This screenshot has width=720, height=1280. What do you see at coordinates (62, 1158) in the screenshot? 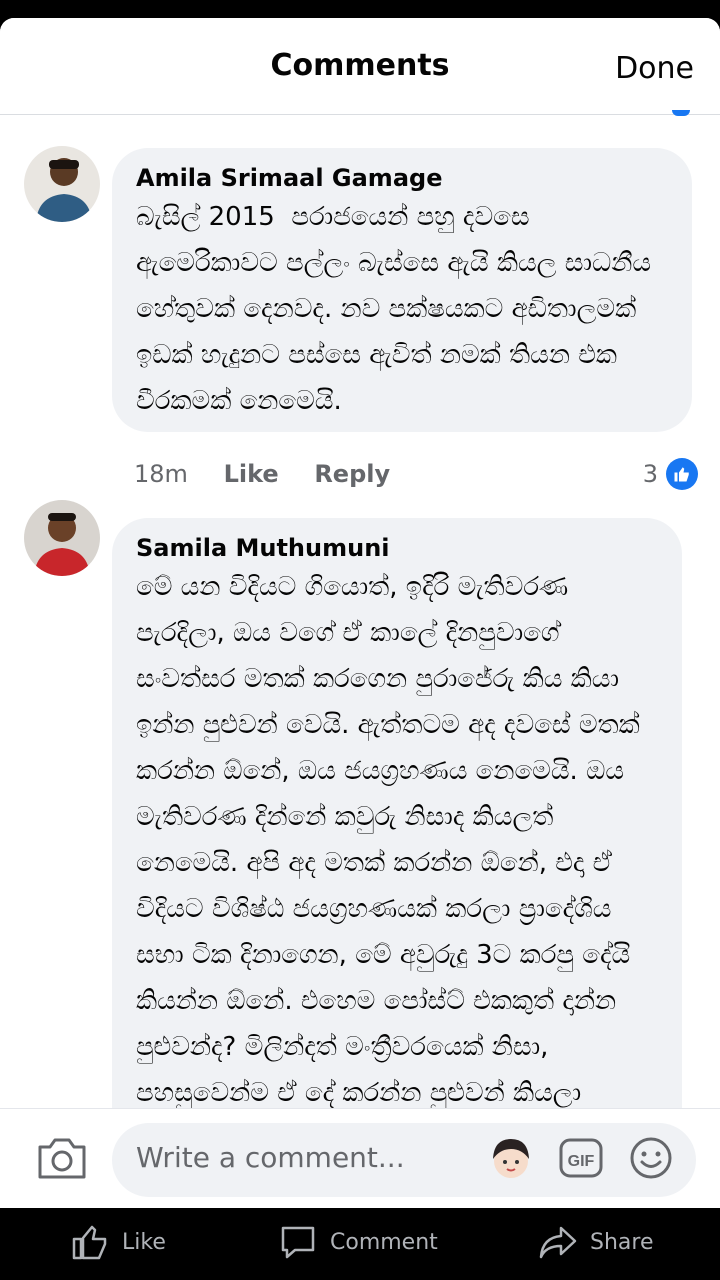
I see `camera-icon` at bounding box center [62, 1158].